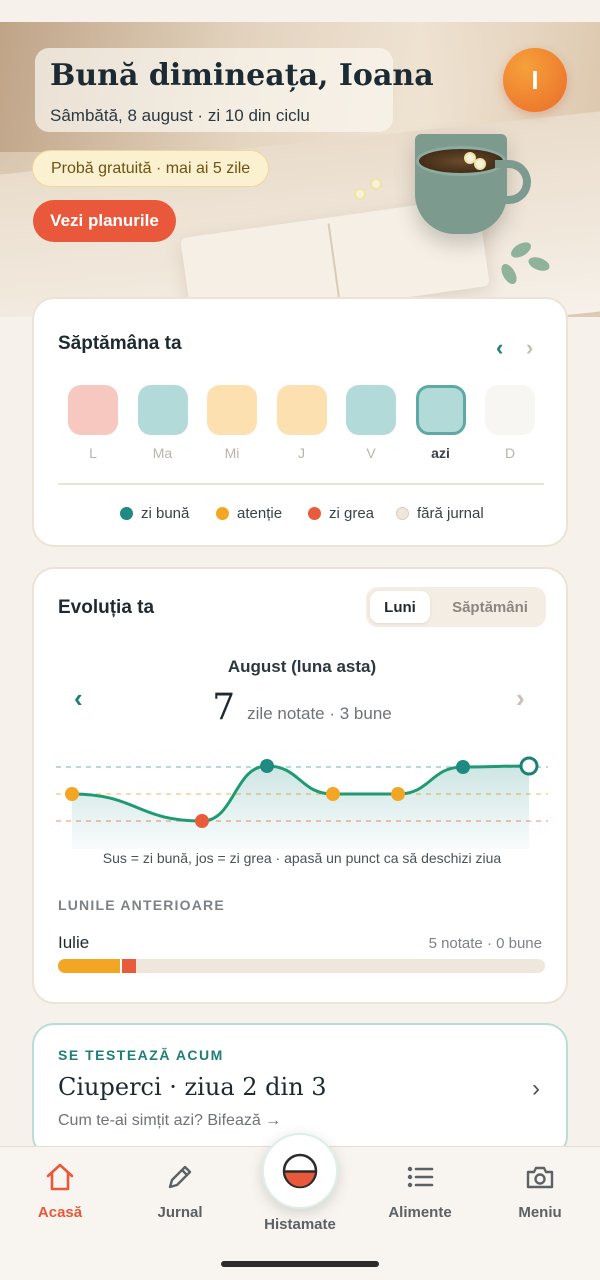  I want to click on tab-journal: Jurnal, so click(180, 1191).